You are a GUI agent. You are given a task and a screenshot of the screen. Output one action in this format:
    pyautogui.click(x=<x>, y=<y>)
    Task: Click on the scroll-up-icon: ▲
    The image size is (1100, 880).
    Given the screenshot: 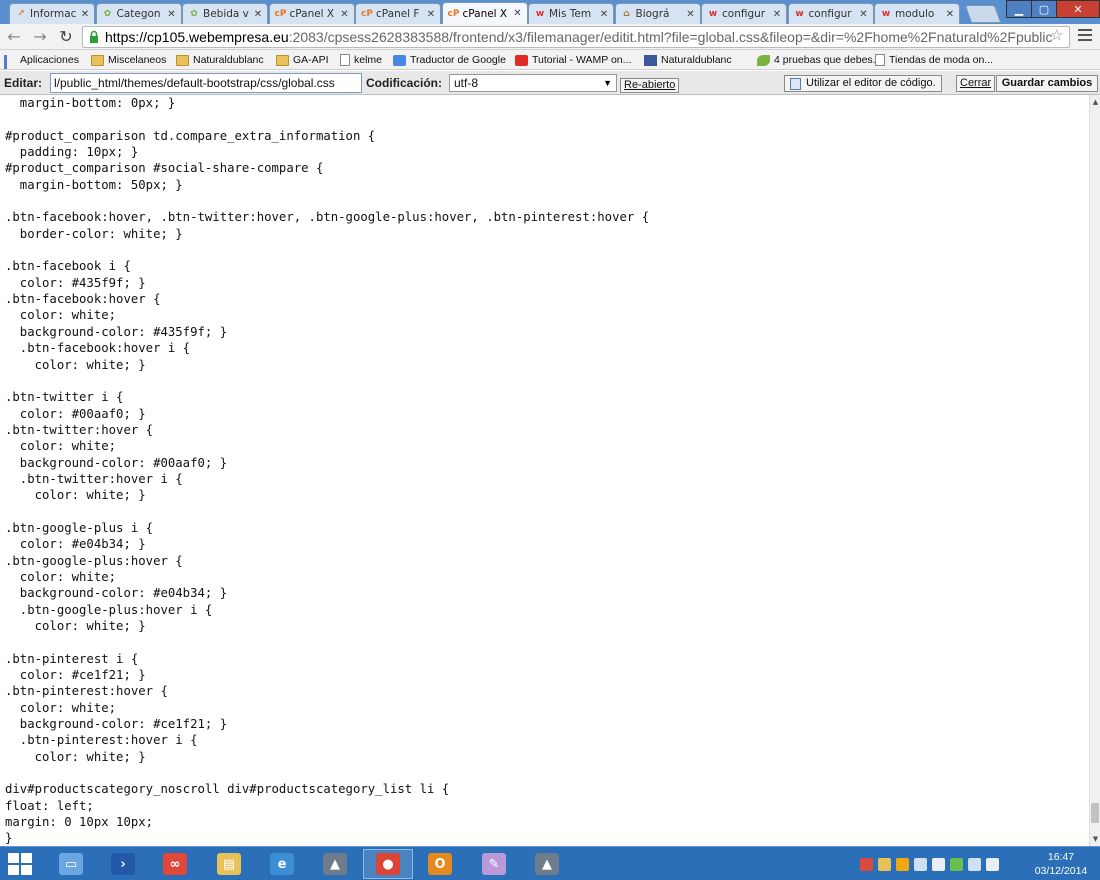 What is the action you would take?
    pyautogui.click(x=1095, y=102)
    